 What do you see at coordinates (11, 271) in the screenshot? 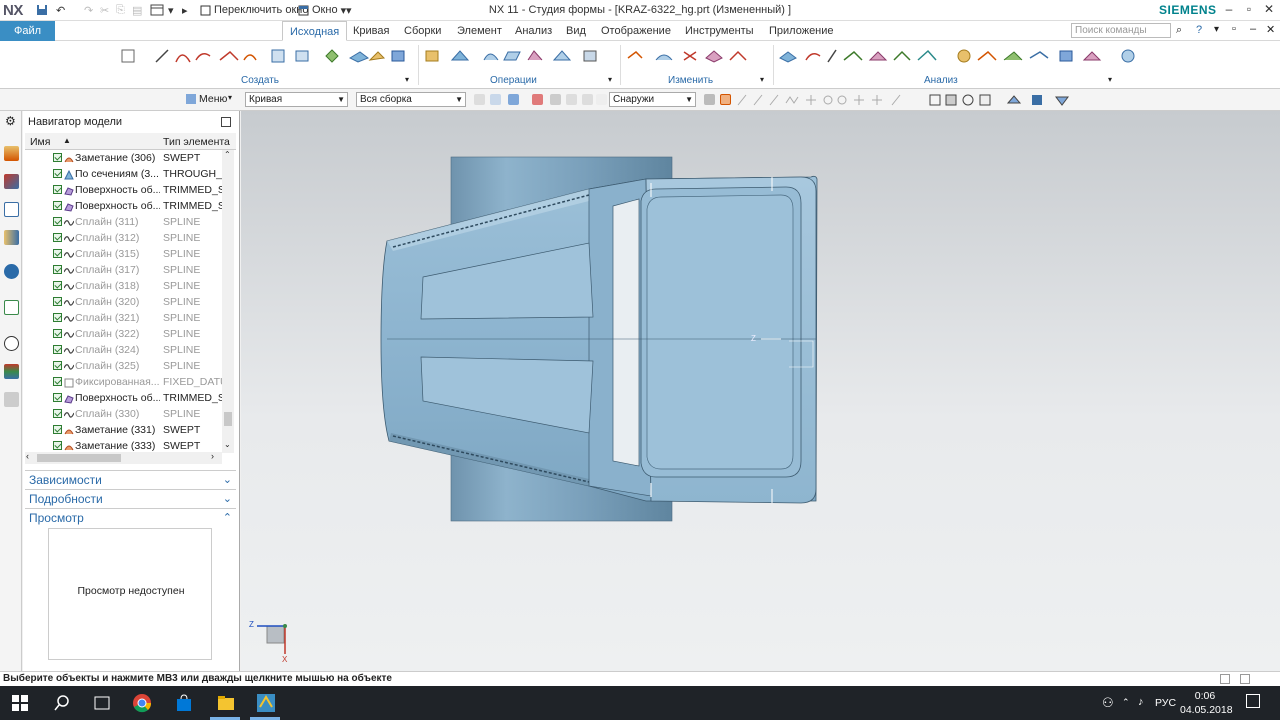
I see `web-browser-icon` at bounding box center [11, 271].